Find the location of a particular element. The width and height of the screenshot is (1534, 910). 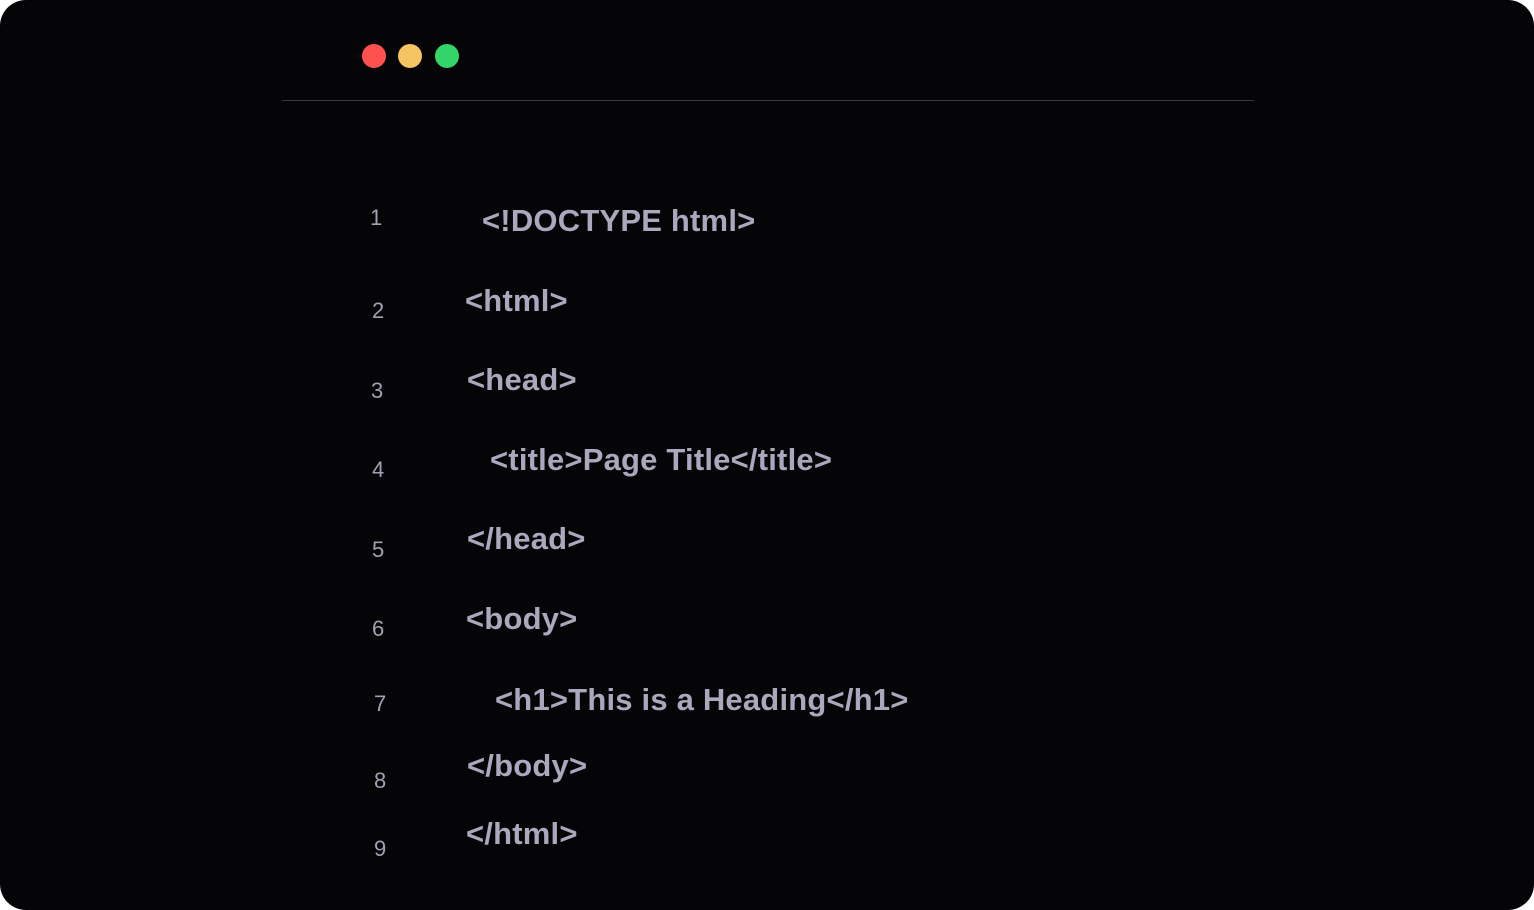

maximize-window-dot is located at coordinates (447, 56).